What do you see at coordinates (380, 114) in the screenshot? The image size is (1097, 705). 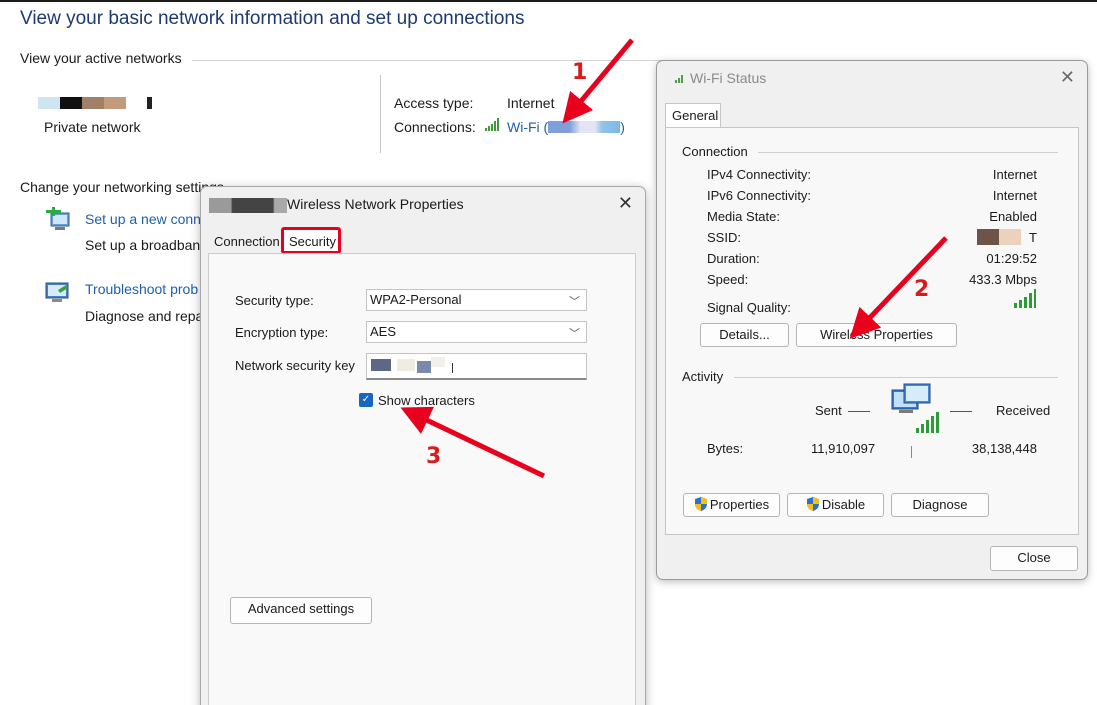 I see `vertical-divider` at bounding box center [380, 114].